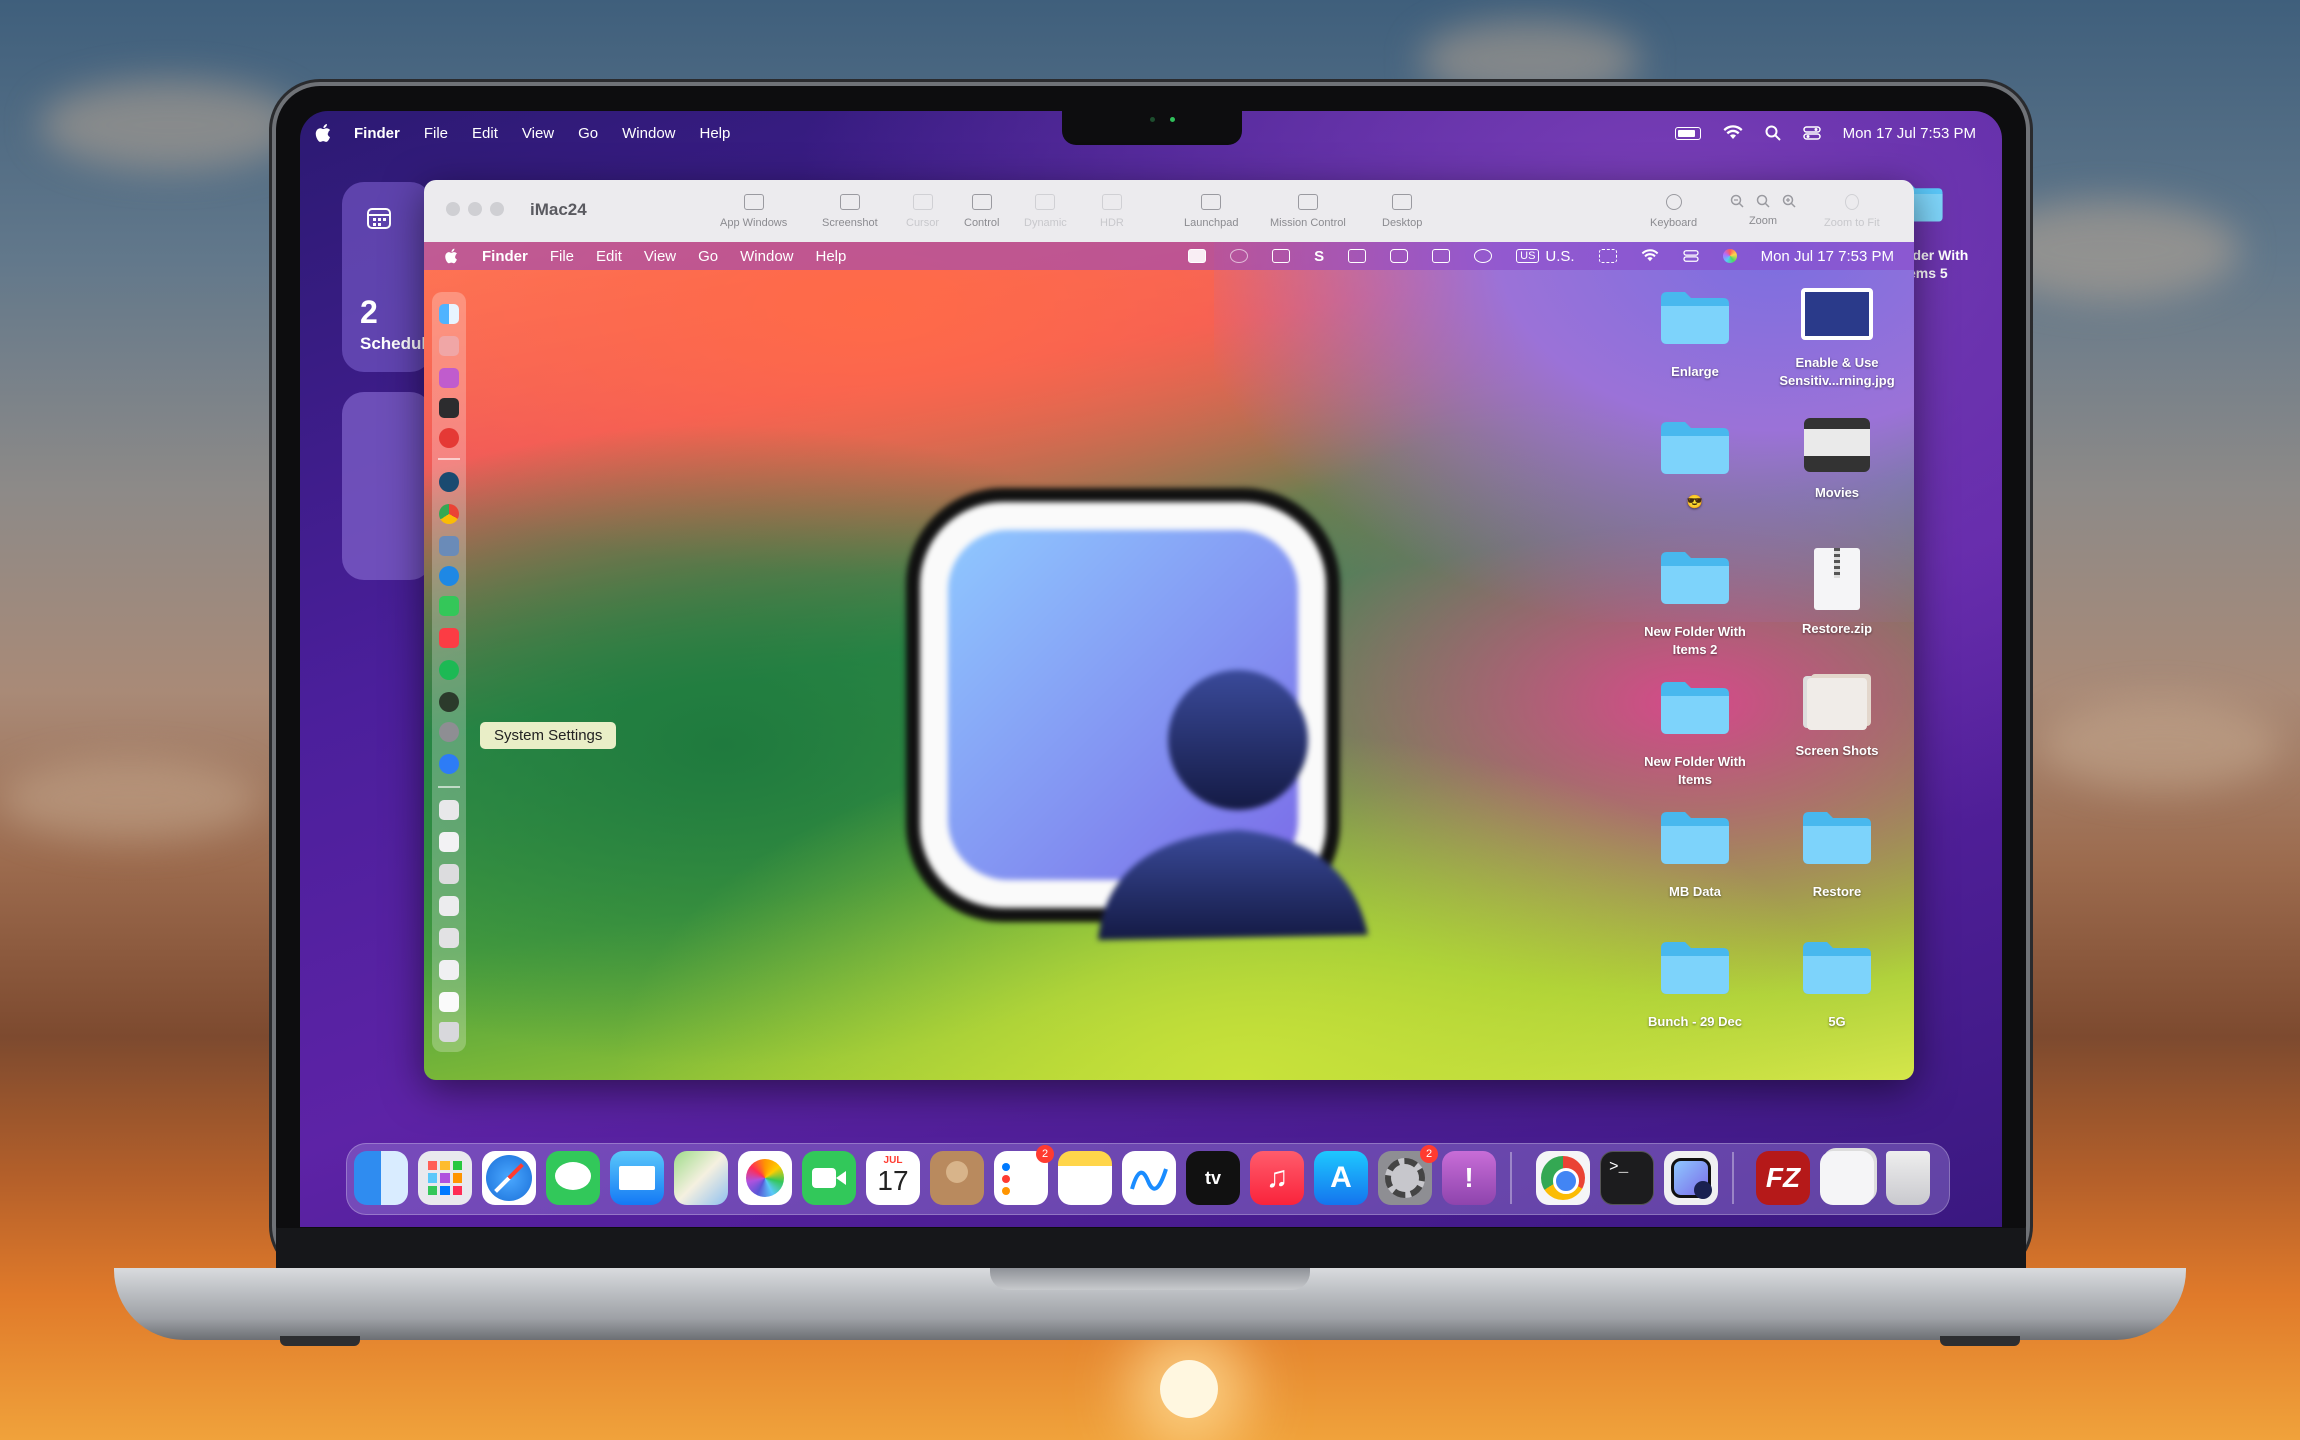  Describe the element at coordinates (1827, 256) in the screenshot. I see `remote-clock: Mon Jul 17 7:53 PM` at that location.